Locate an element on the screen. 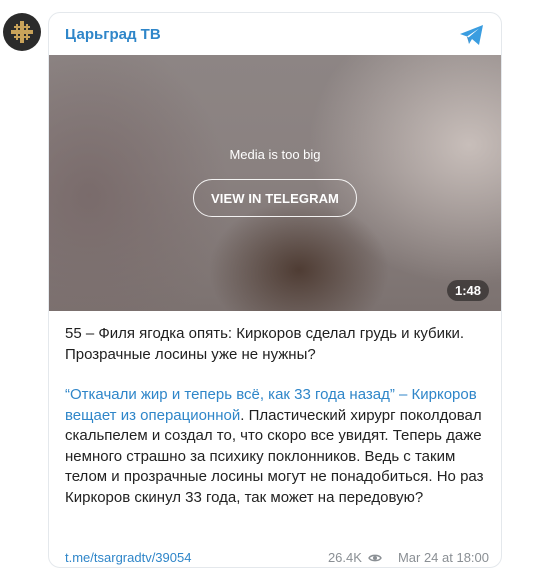 The width and height of the screenshot is (536, 583). channel-name-link: Царьград ТВ is located at coordinates (113, 34).